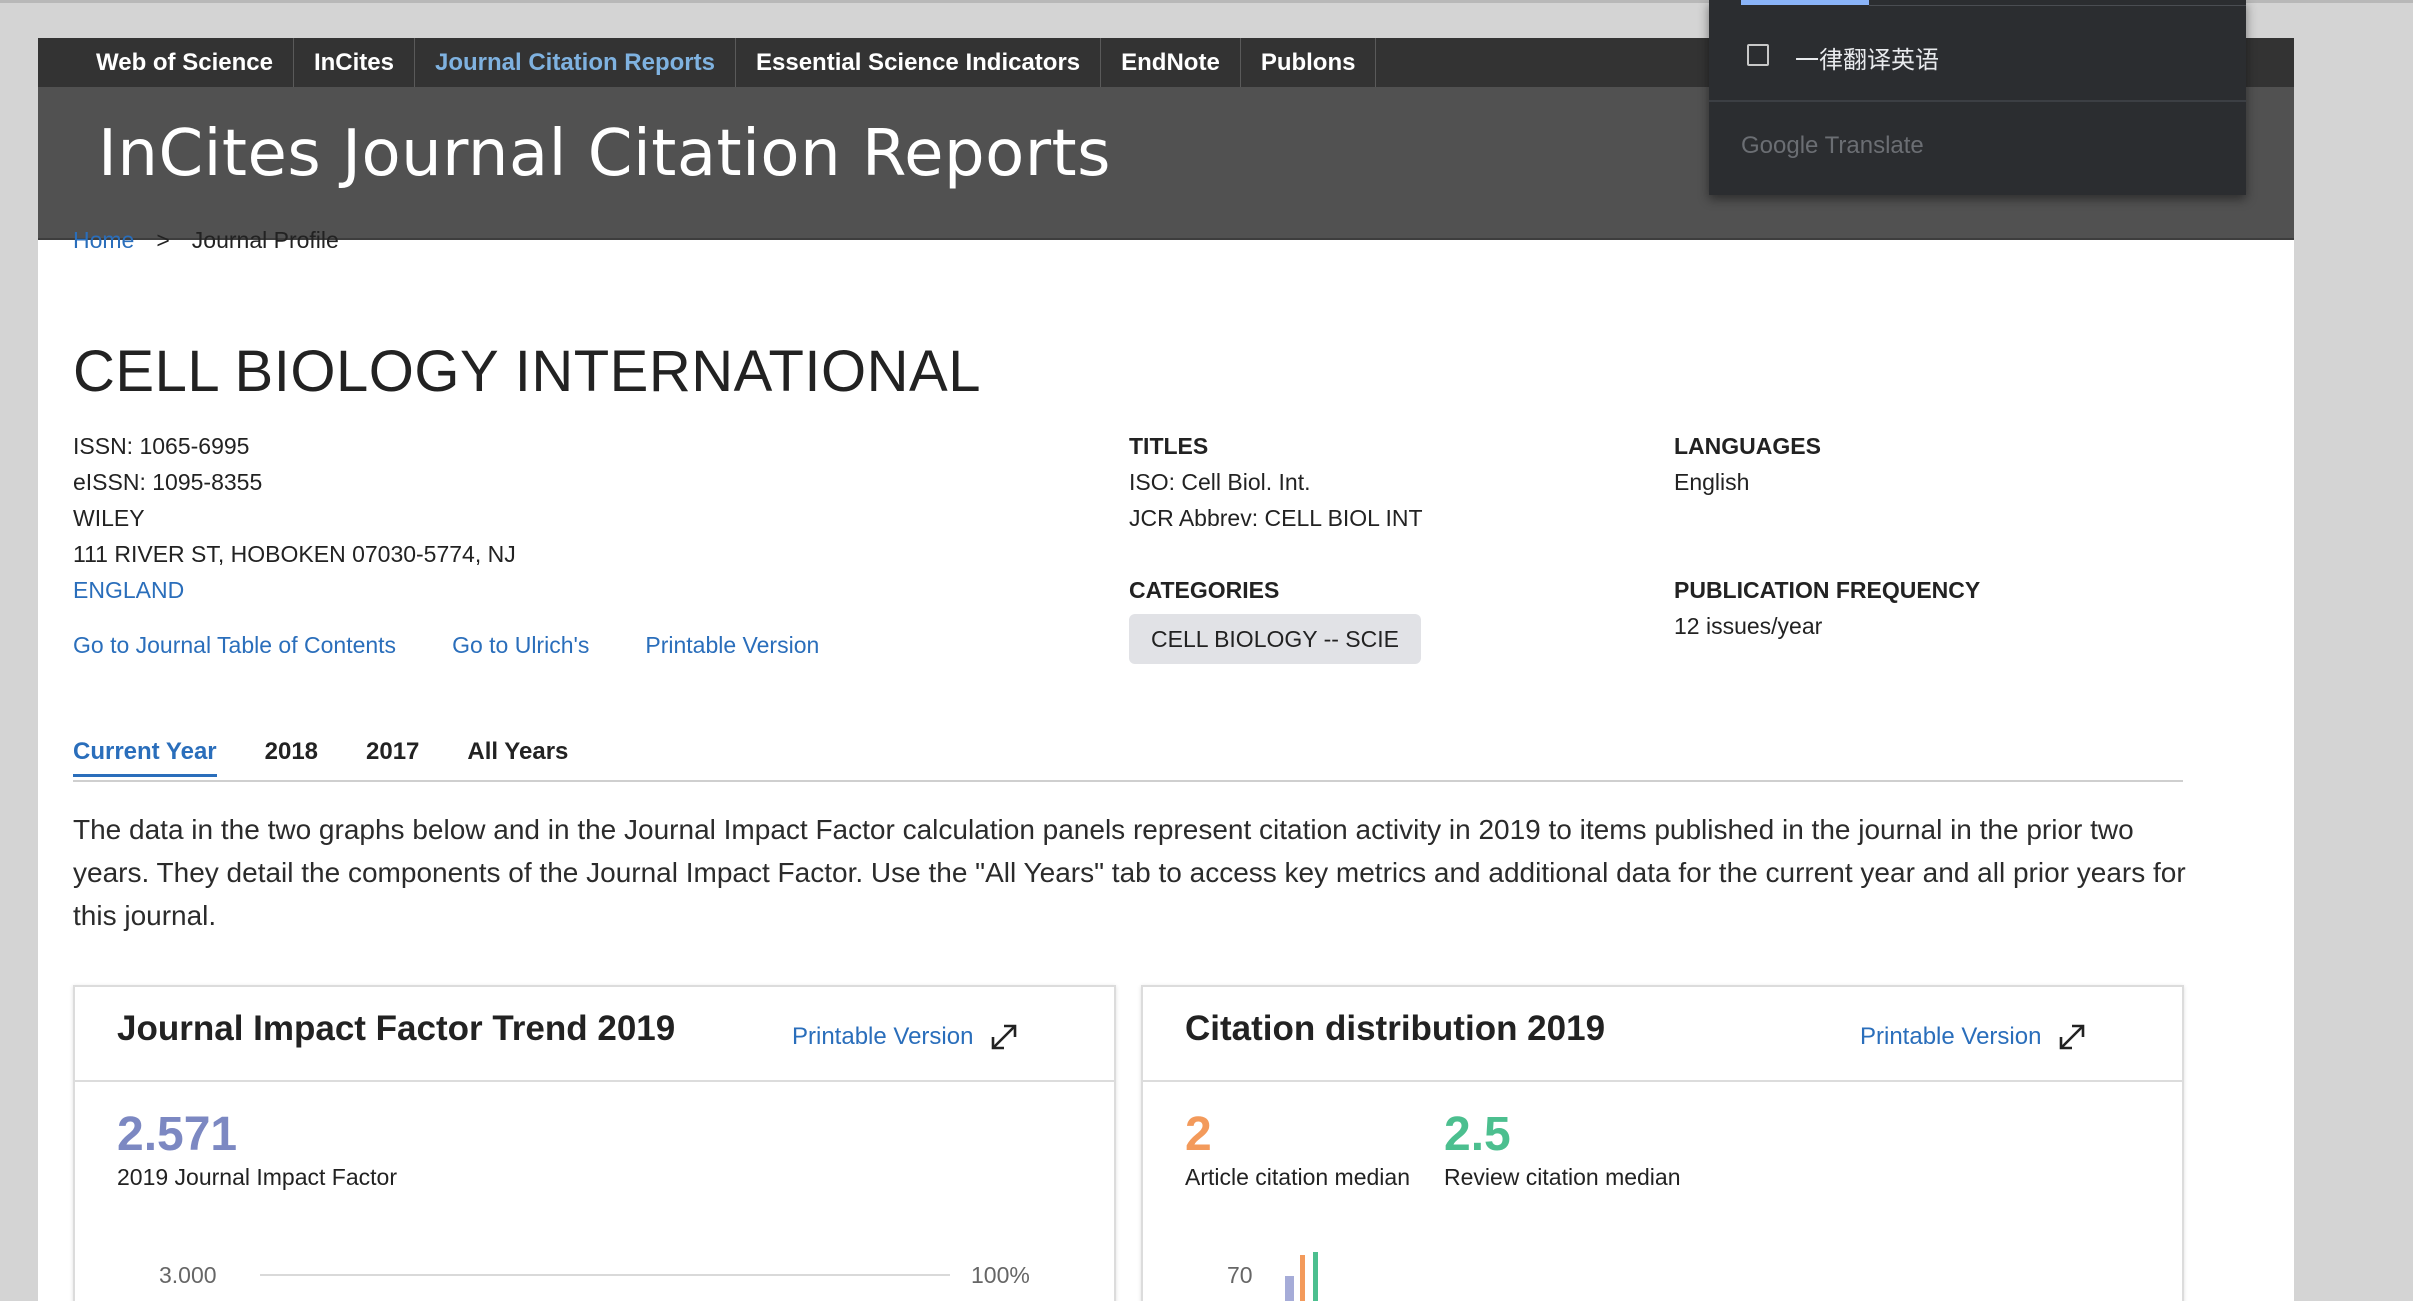 This screenshot has height=1301, width=2413. I want to click on country-link: ENGLAND, so click(294, 590).